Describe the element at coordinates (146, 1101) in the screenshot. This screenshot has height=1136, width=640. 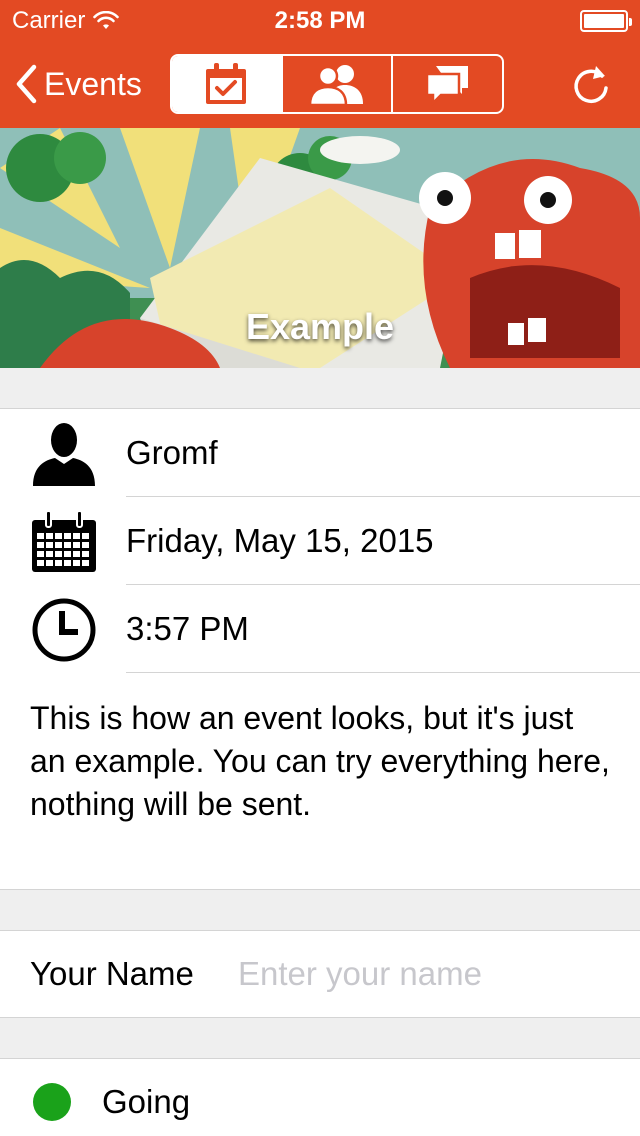
I see `rsvp-going-label: Going` at that location.